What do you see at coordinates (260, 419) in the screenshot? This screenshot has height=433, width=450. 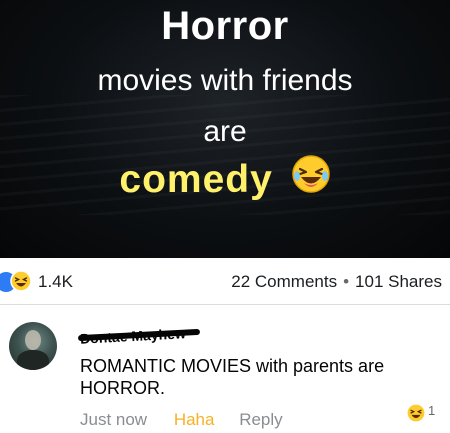 I see `reply-button: Reply` at bounding box center [260, 419].